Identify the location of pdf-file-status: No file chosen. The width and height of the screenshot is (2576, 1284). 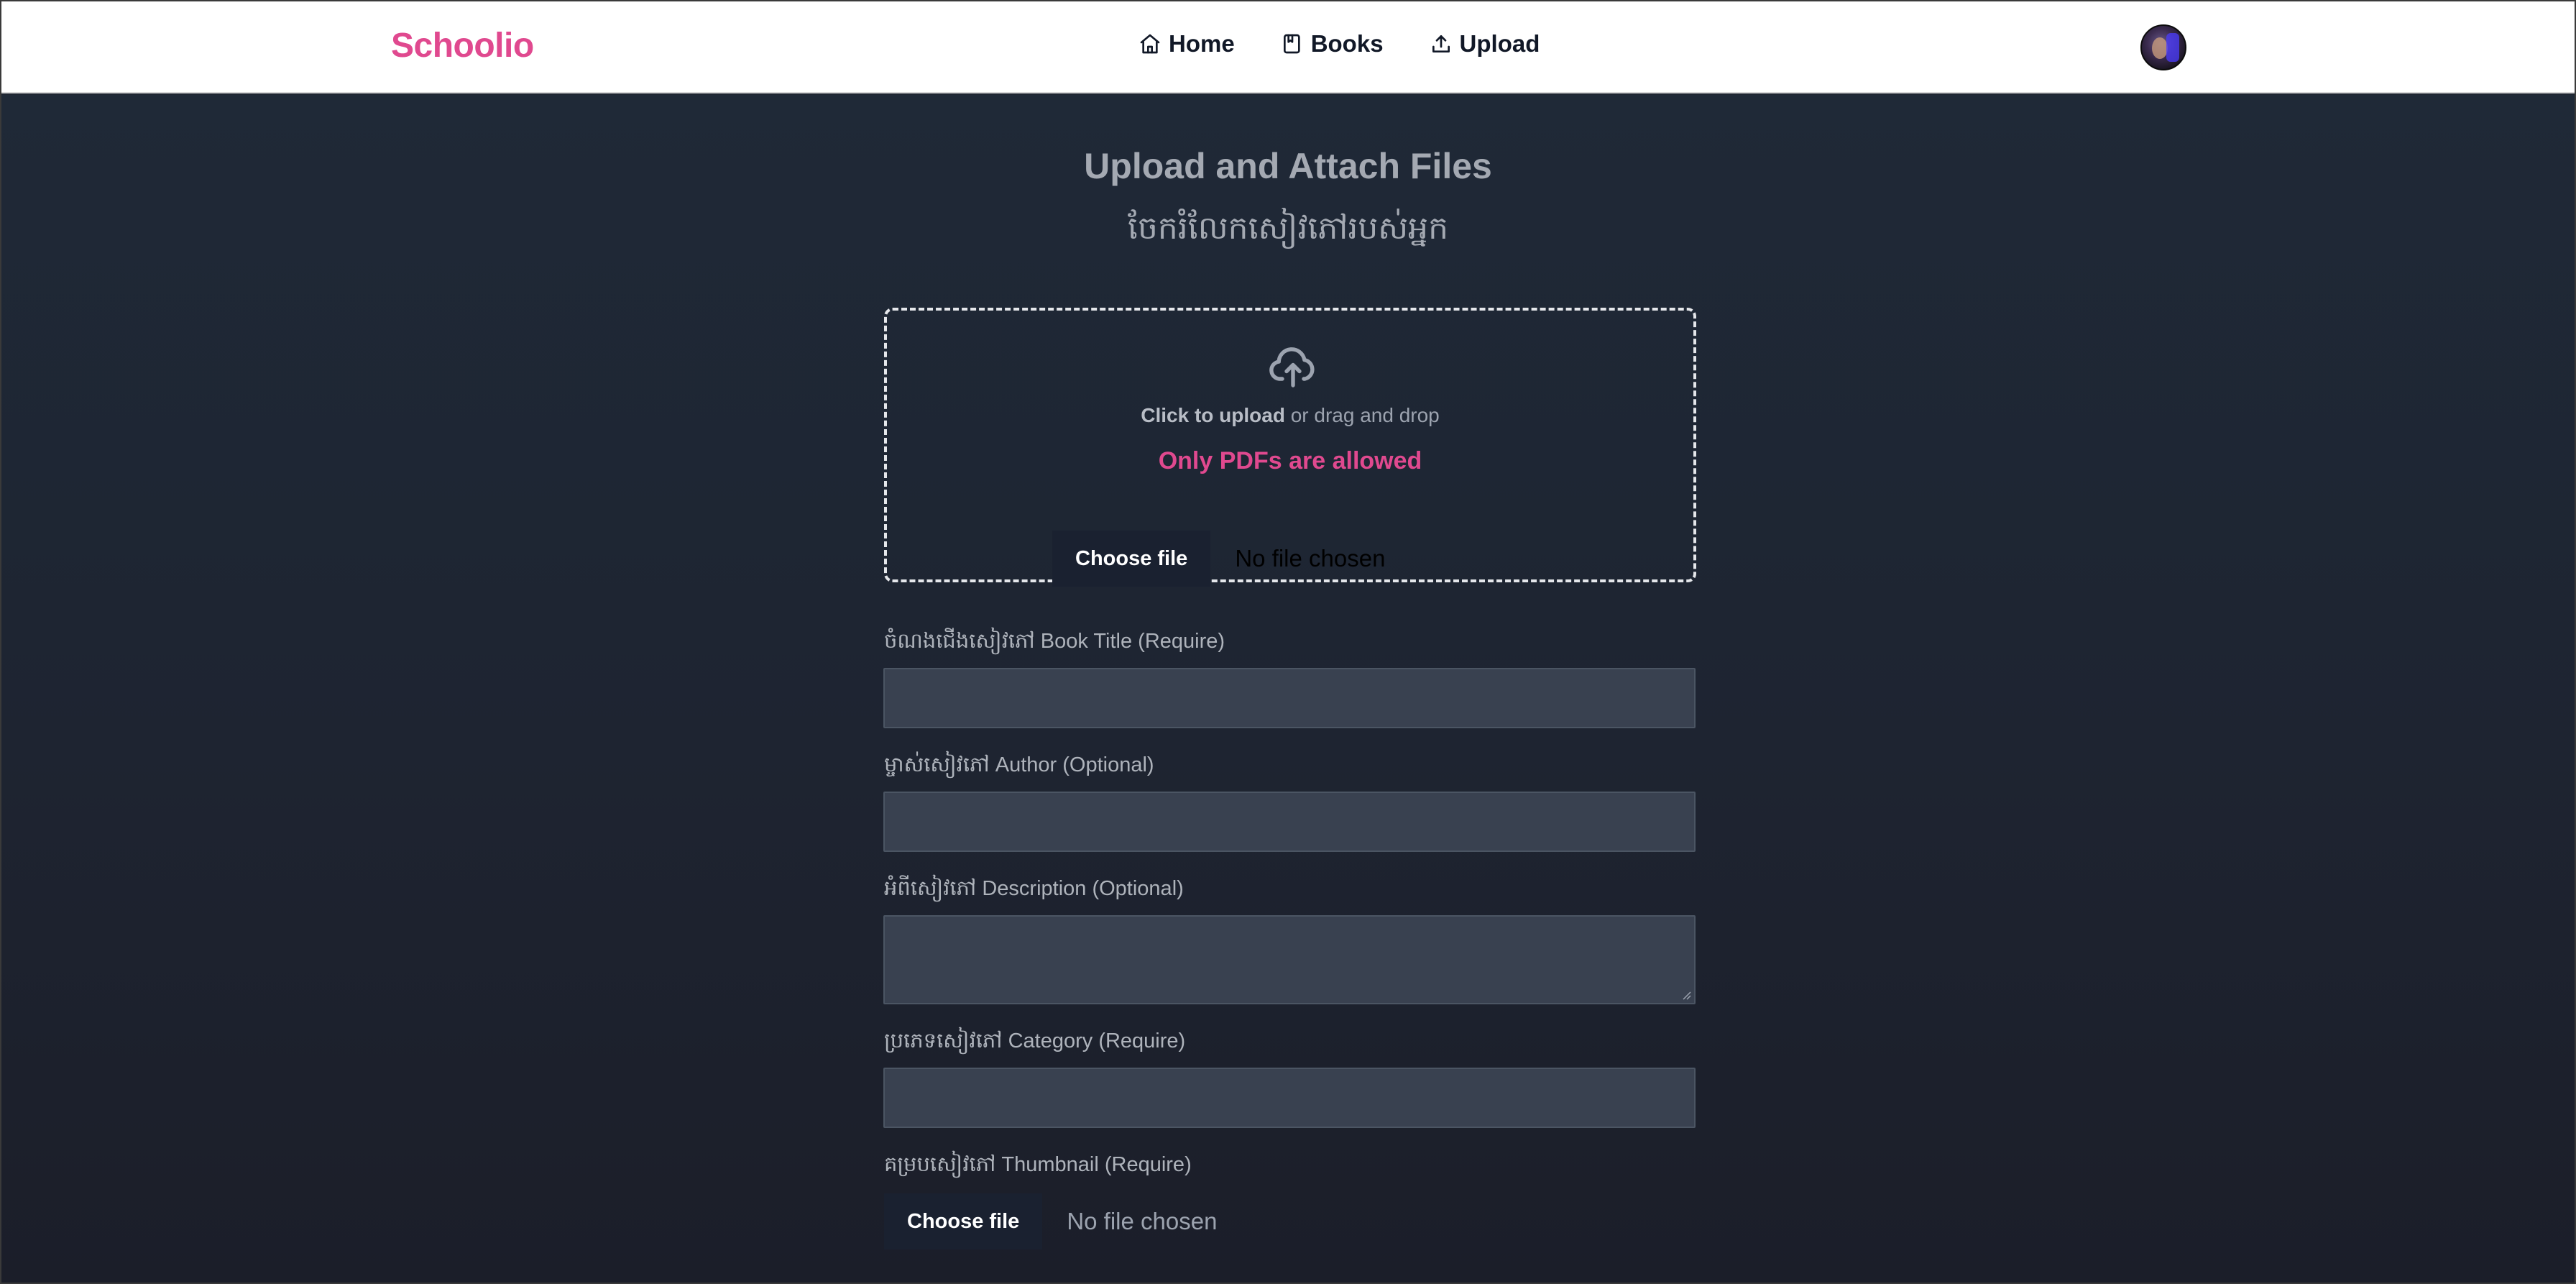
(1310, 558).